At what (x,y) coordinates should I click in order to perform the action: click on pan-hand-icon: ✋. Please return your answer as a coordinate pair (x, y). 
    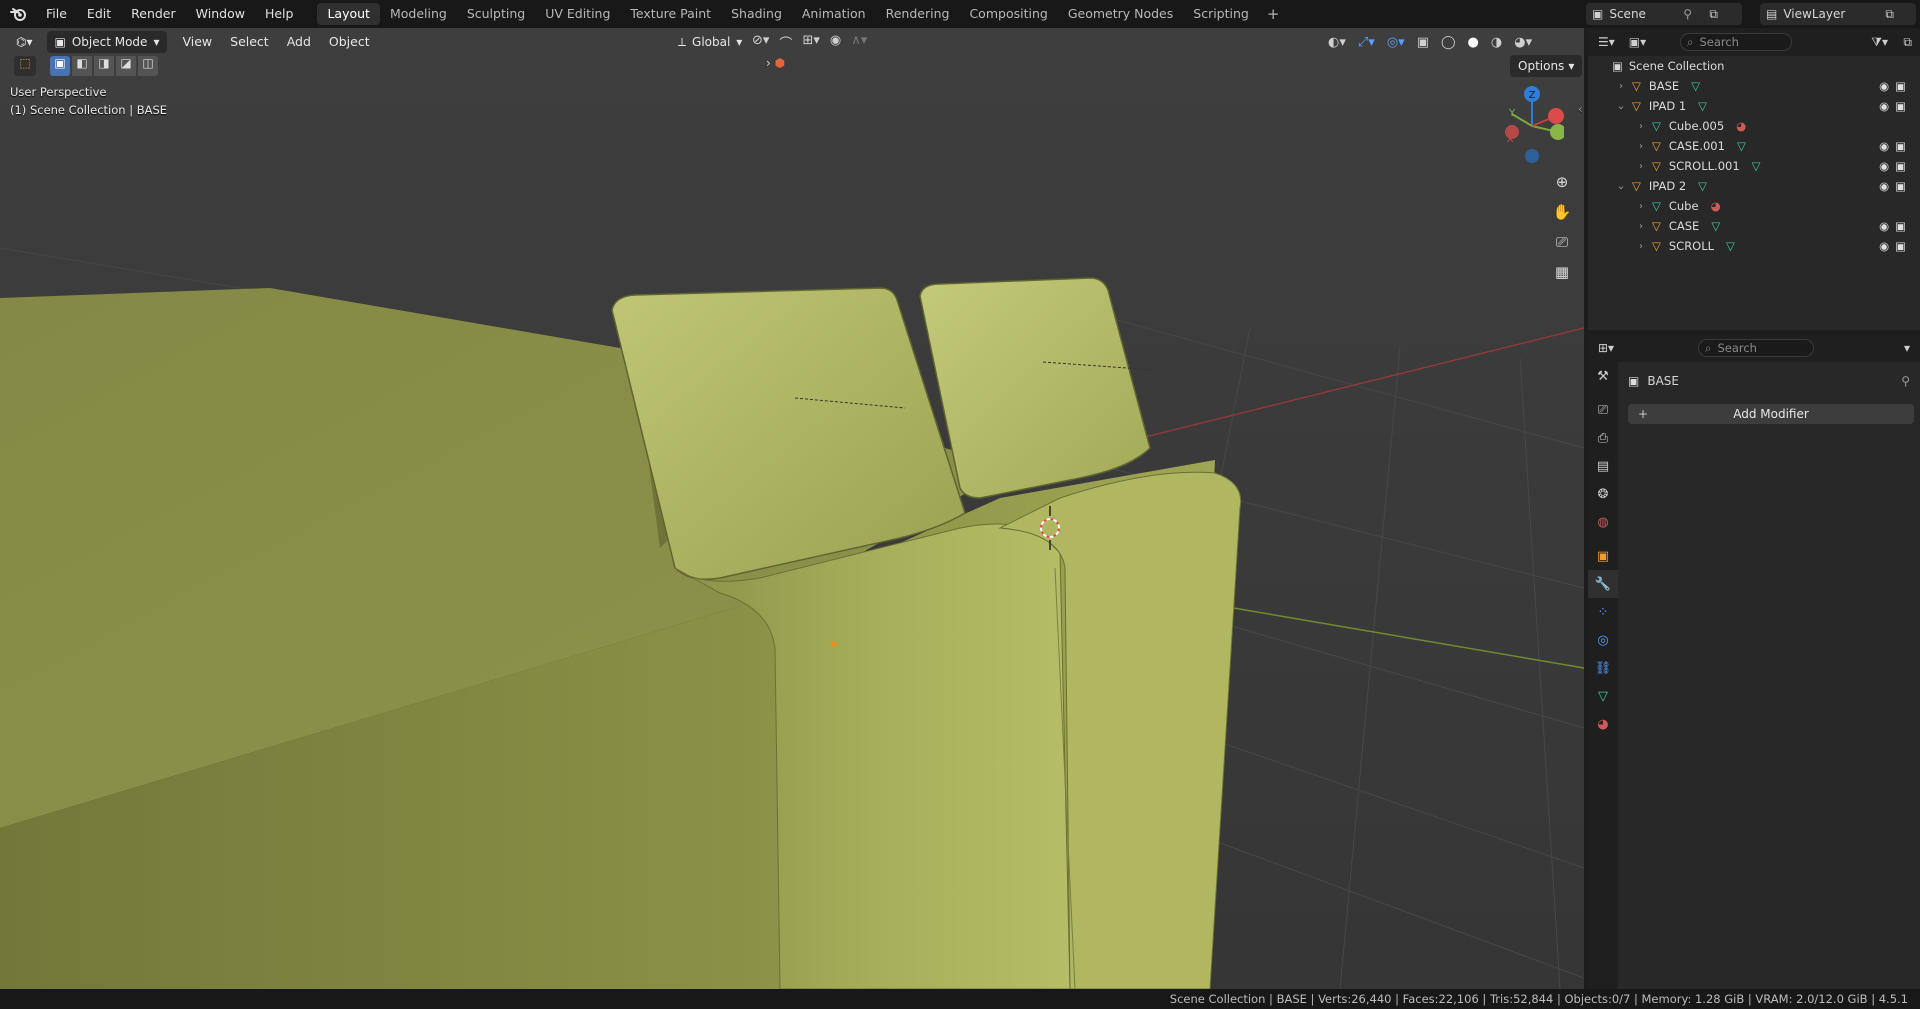
    Looking at the image, I should click on (1562, 212).